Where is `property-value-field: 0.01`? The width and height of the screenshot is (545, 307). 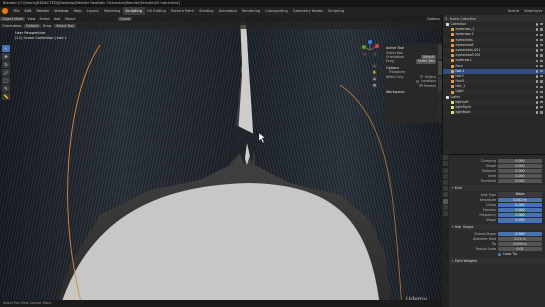
property-value-field: 0.01 is located at coordinates (520, 249).